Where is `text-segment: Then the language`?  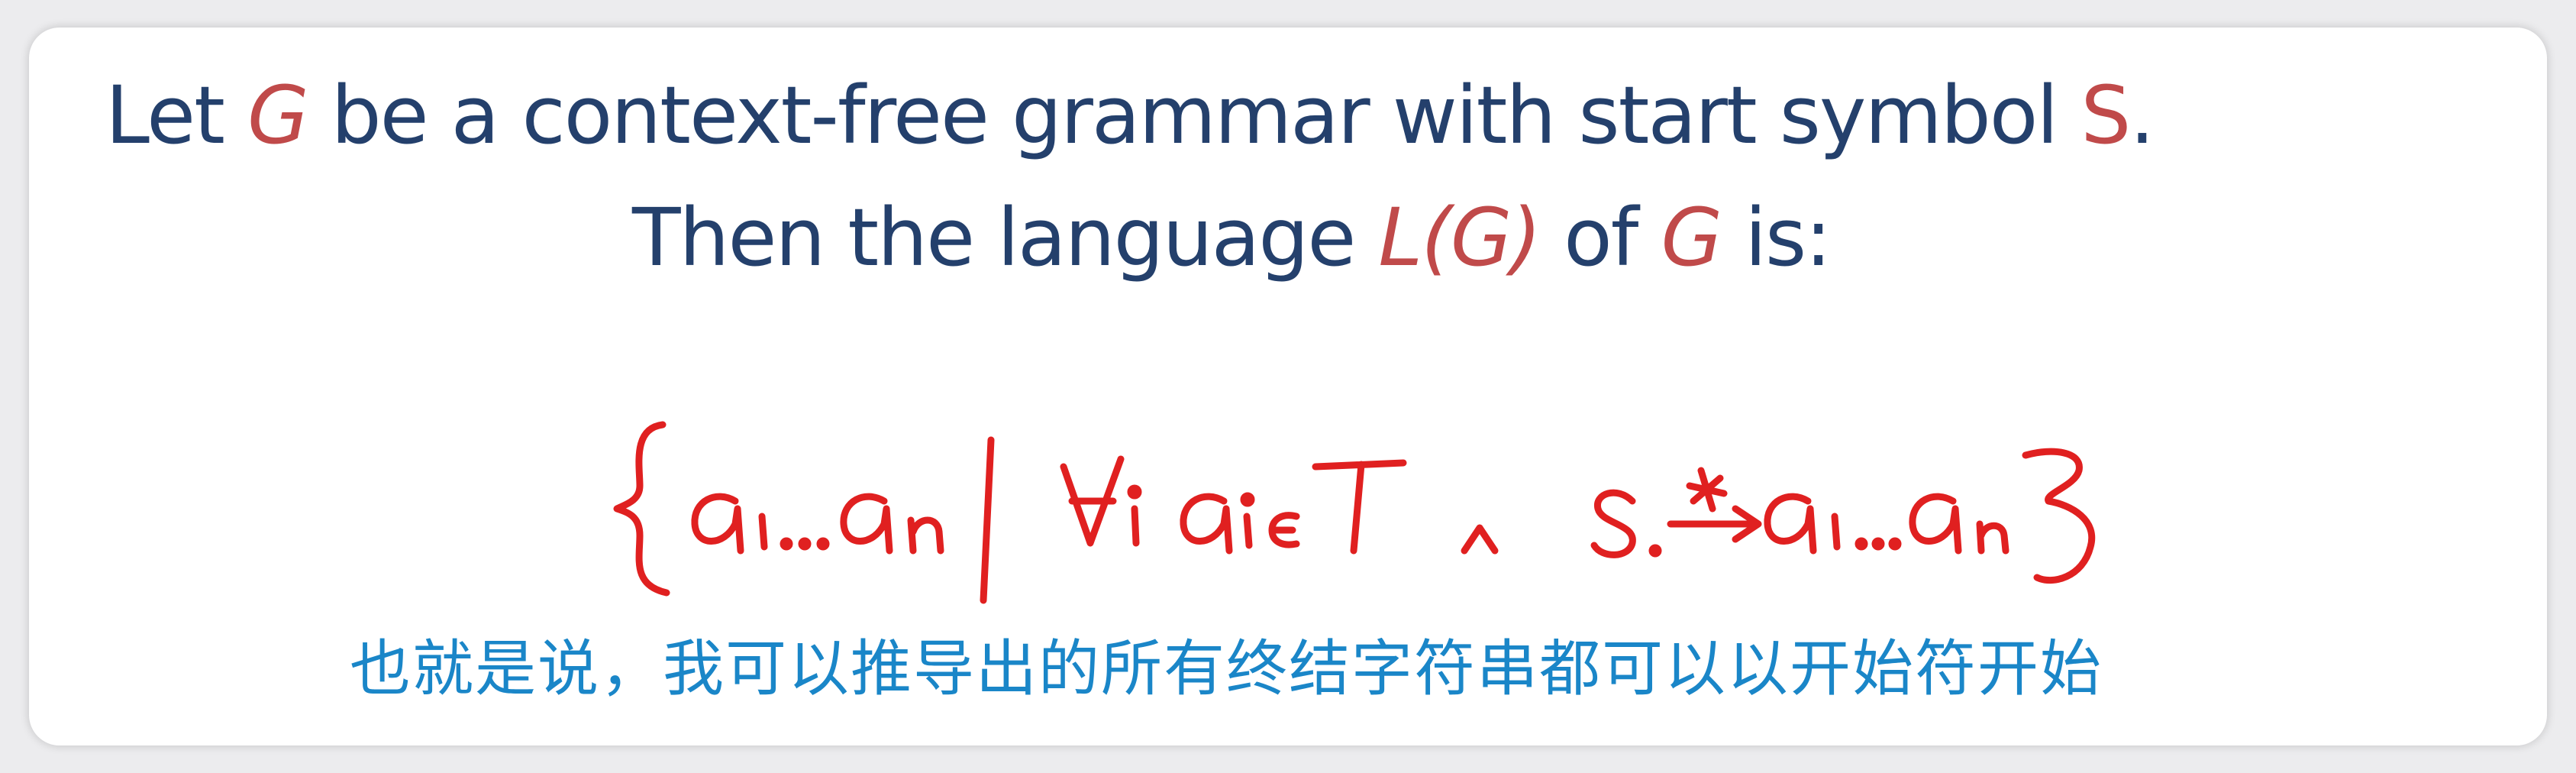
text-segment: Then the language is located at coordinates (1005, 237).